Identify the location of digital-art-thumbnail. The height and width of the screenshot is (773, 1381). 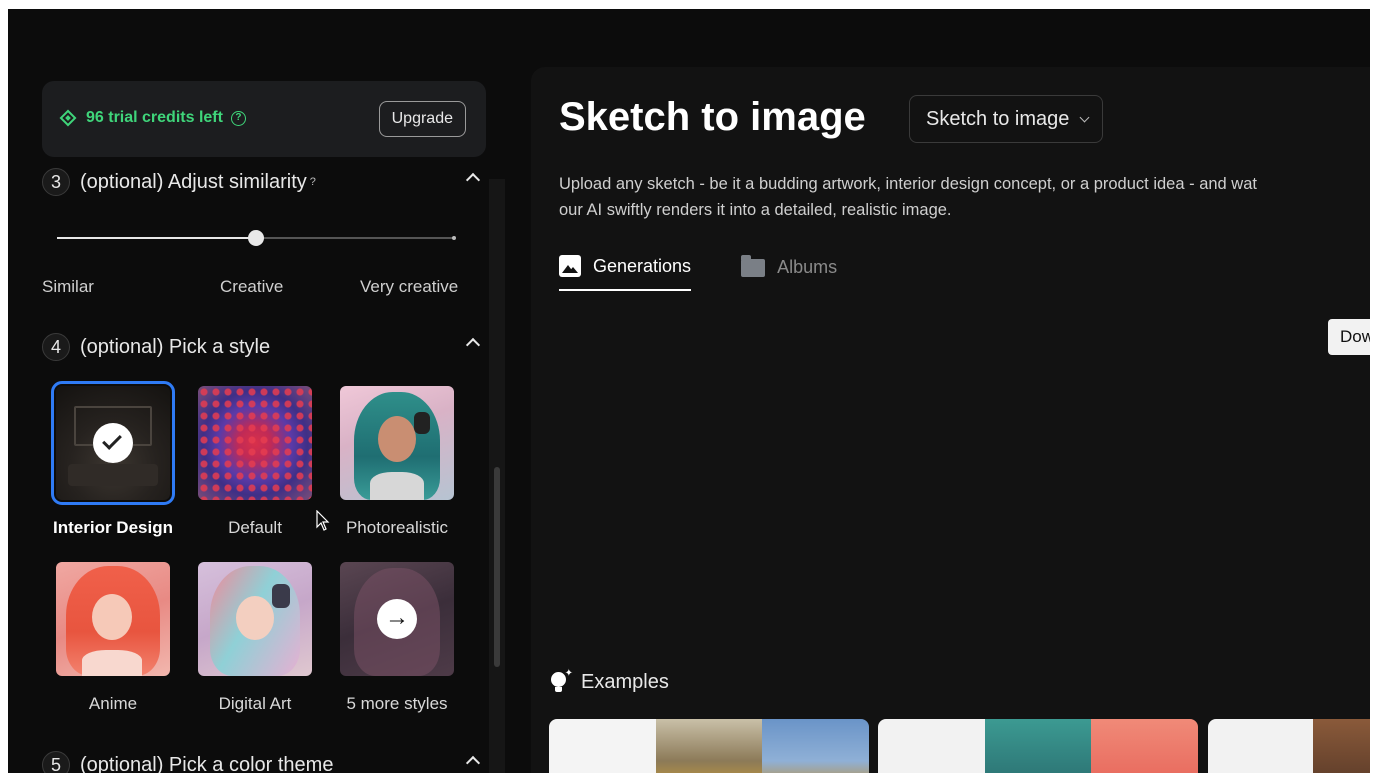
(255, 619).